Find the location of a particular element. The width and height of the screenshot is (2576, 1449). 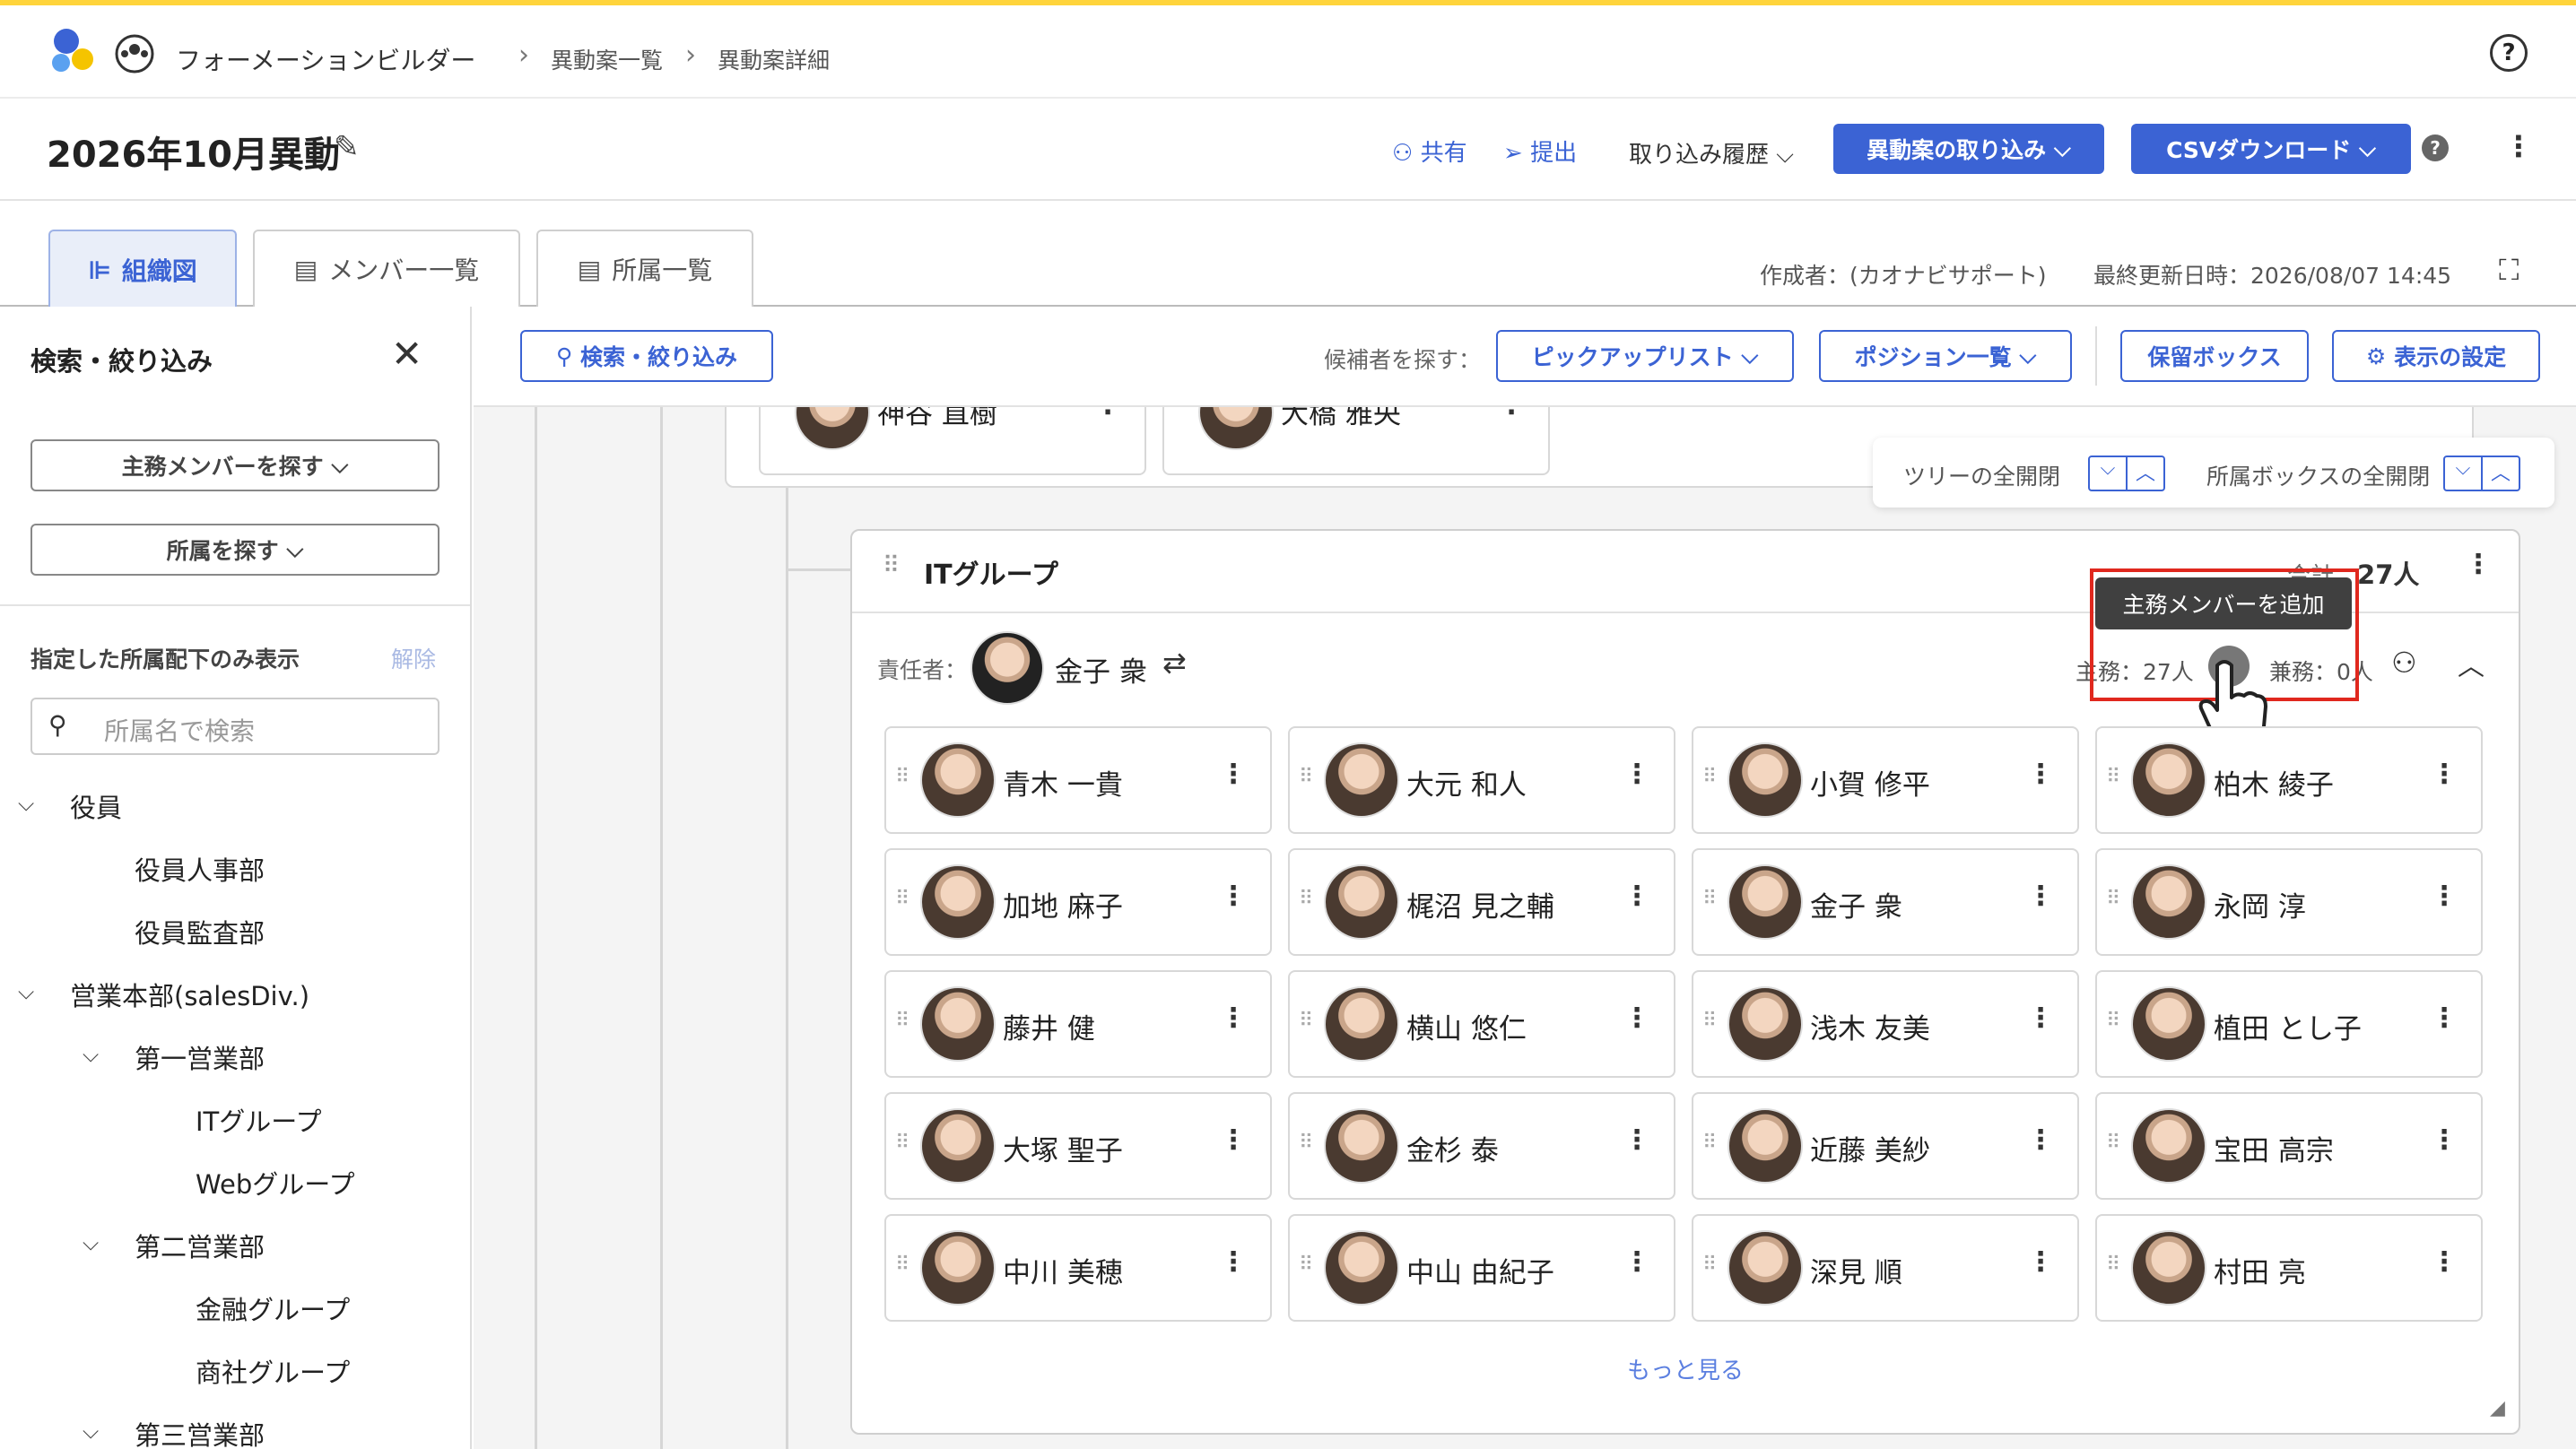

hold-box-button: 保留ボックス is located at coordinates (2214, 356).